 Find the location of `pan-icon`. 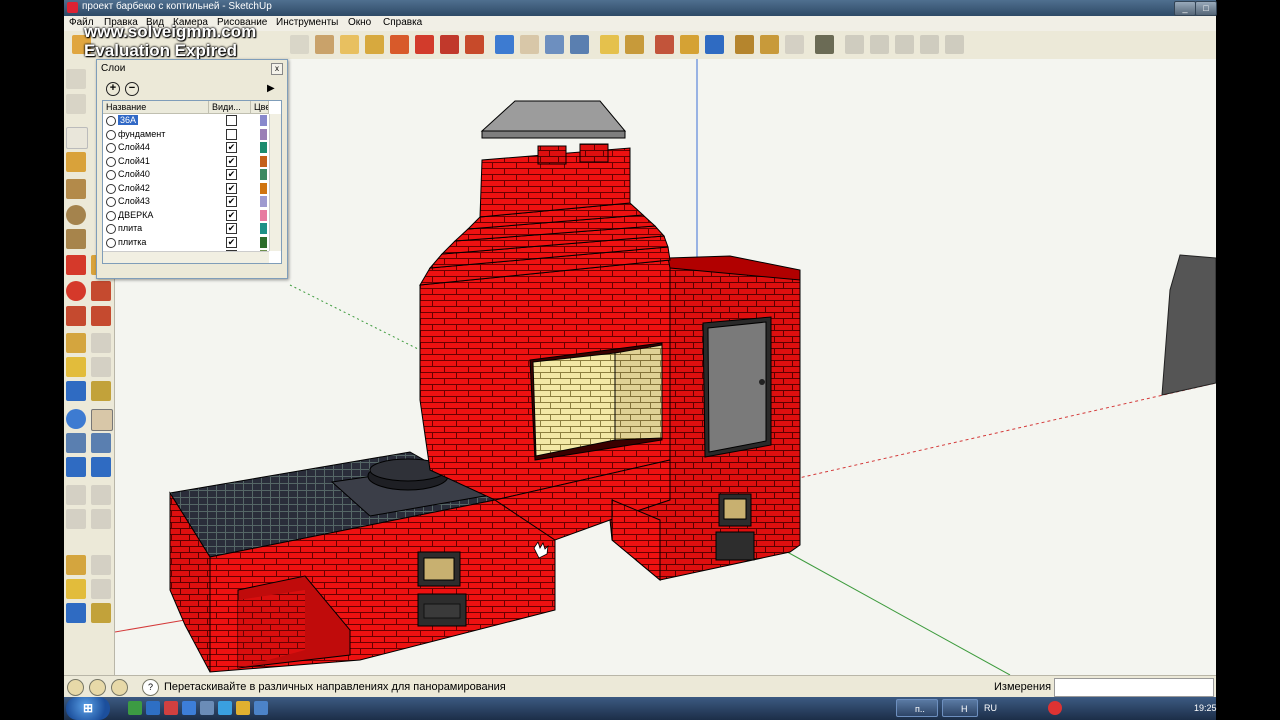

pan-icon is located at coordinates (529, 44).